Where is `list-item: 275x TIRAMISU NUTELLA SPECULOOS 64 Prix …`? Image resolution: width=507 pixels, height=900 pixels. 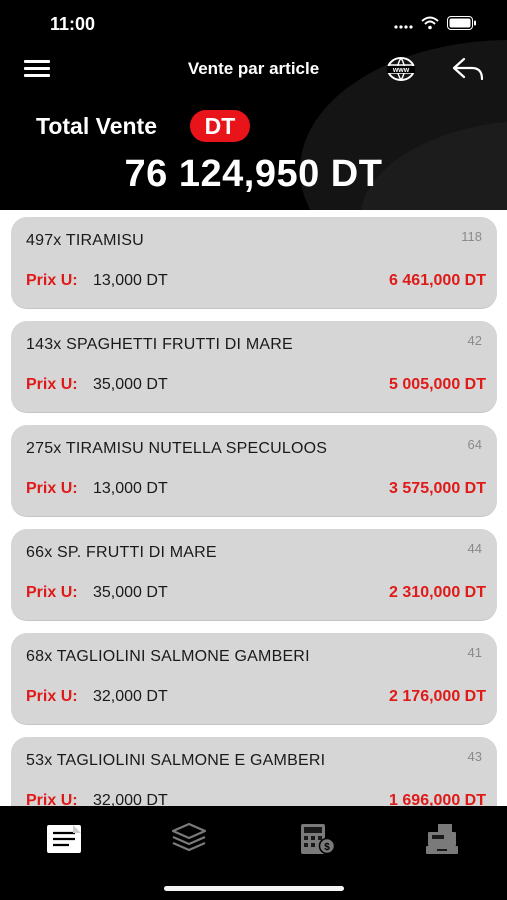 list-item: 275x TIRAMISU NUTELLA SPECULOOS 64 Prix … is located at coordinates (254, 471).